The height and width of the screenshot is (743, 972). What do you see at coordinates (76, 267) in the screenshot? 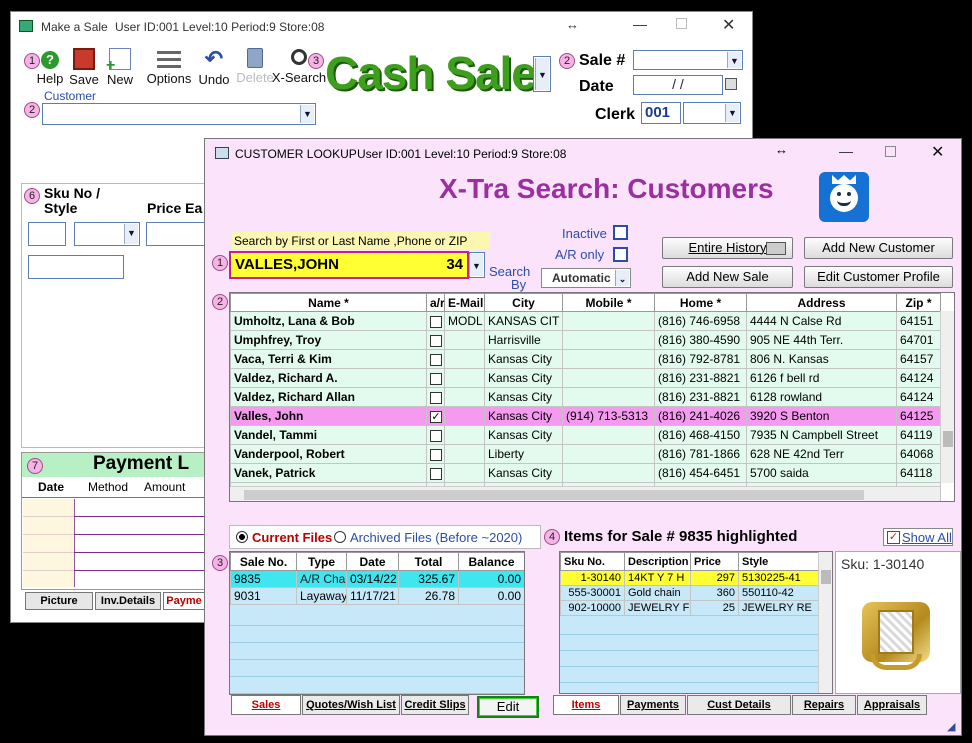
I see `item-extra-field` at bounding box center [76, 267].